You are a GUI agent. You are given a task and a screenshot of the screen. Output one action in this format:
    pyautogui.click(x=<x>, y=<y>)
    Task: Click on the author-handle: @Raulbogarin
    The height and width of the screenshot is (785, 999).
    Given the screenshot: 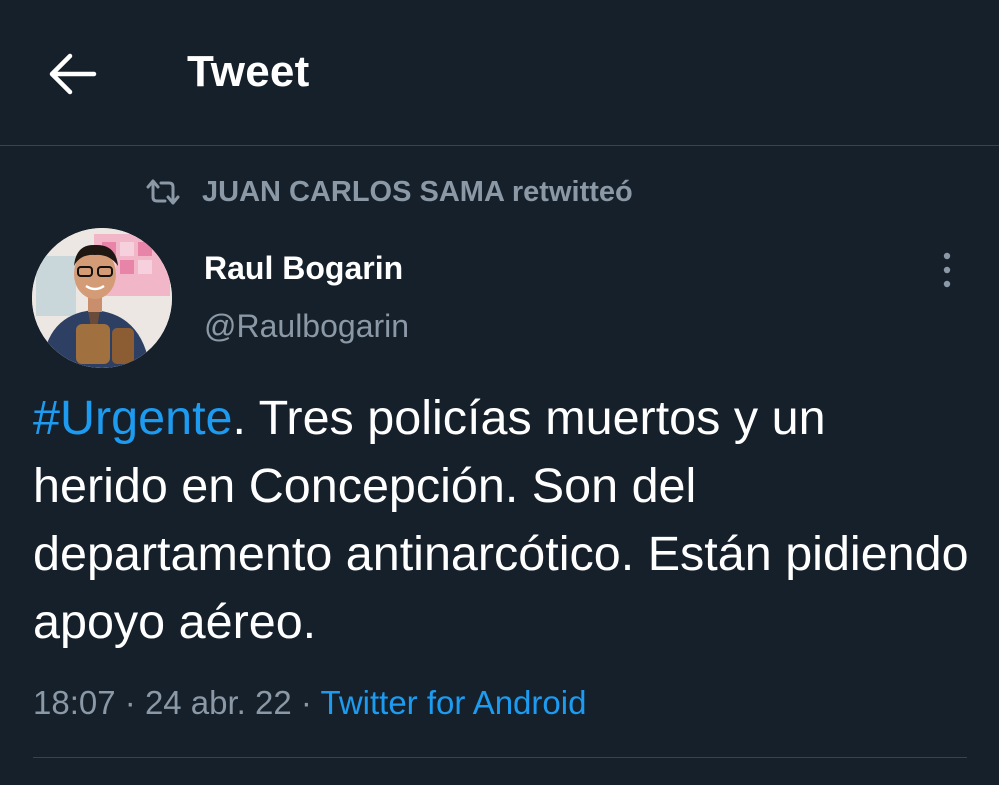 What is the action you would take?
    pyautogui.click(x=306, y=326)
    